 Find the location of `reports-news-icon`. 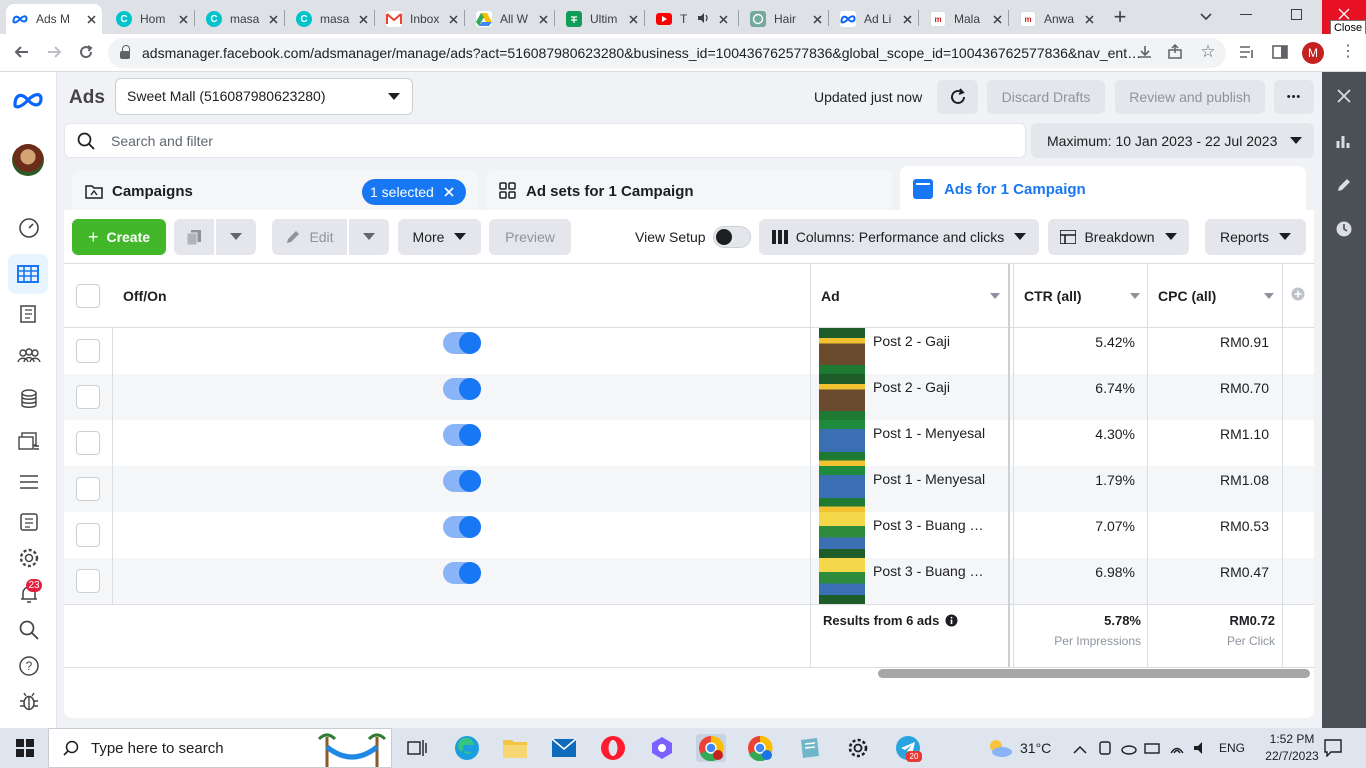

reports-news-icon is located at coordinates (29, 522).